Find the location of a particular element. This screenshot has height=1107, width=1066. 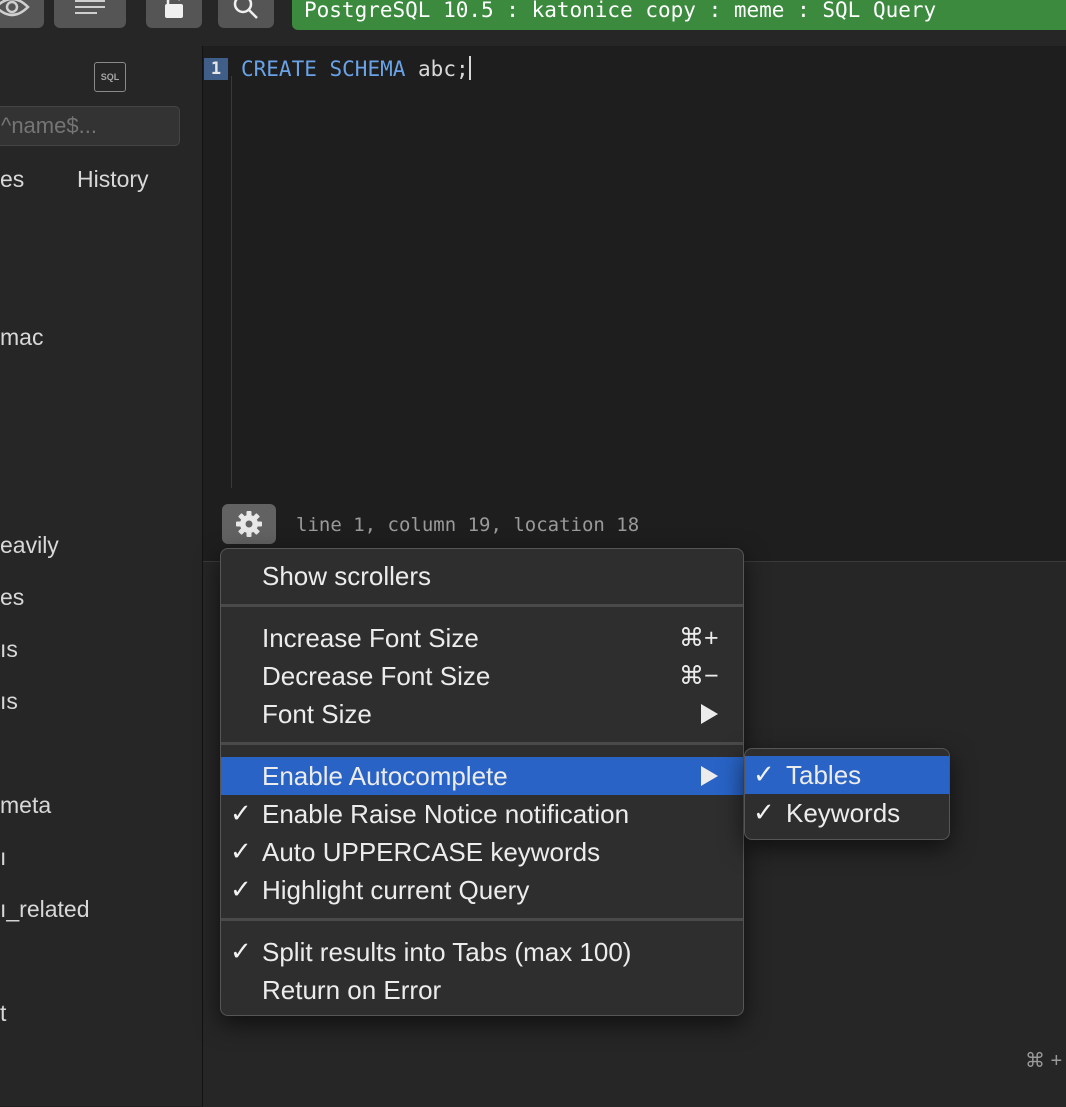

sidebar-item: t is located at coordinates (3, 1013).